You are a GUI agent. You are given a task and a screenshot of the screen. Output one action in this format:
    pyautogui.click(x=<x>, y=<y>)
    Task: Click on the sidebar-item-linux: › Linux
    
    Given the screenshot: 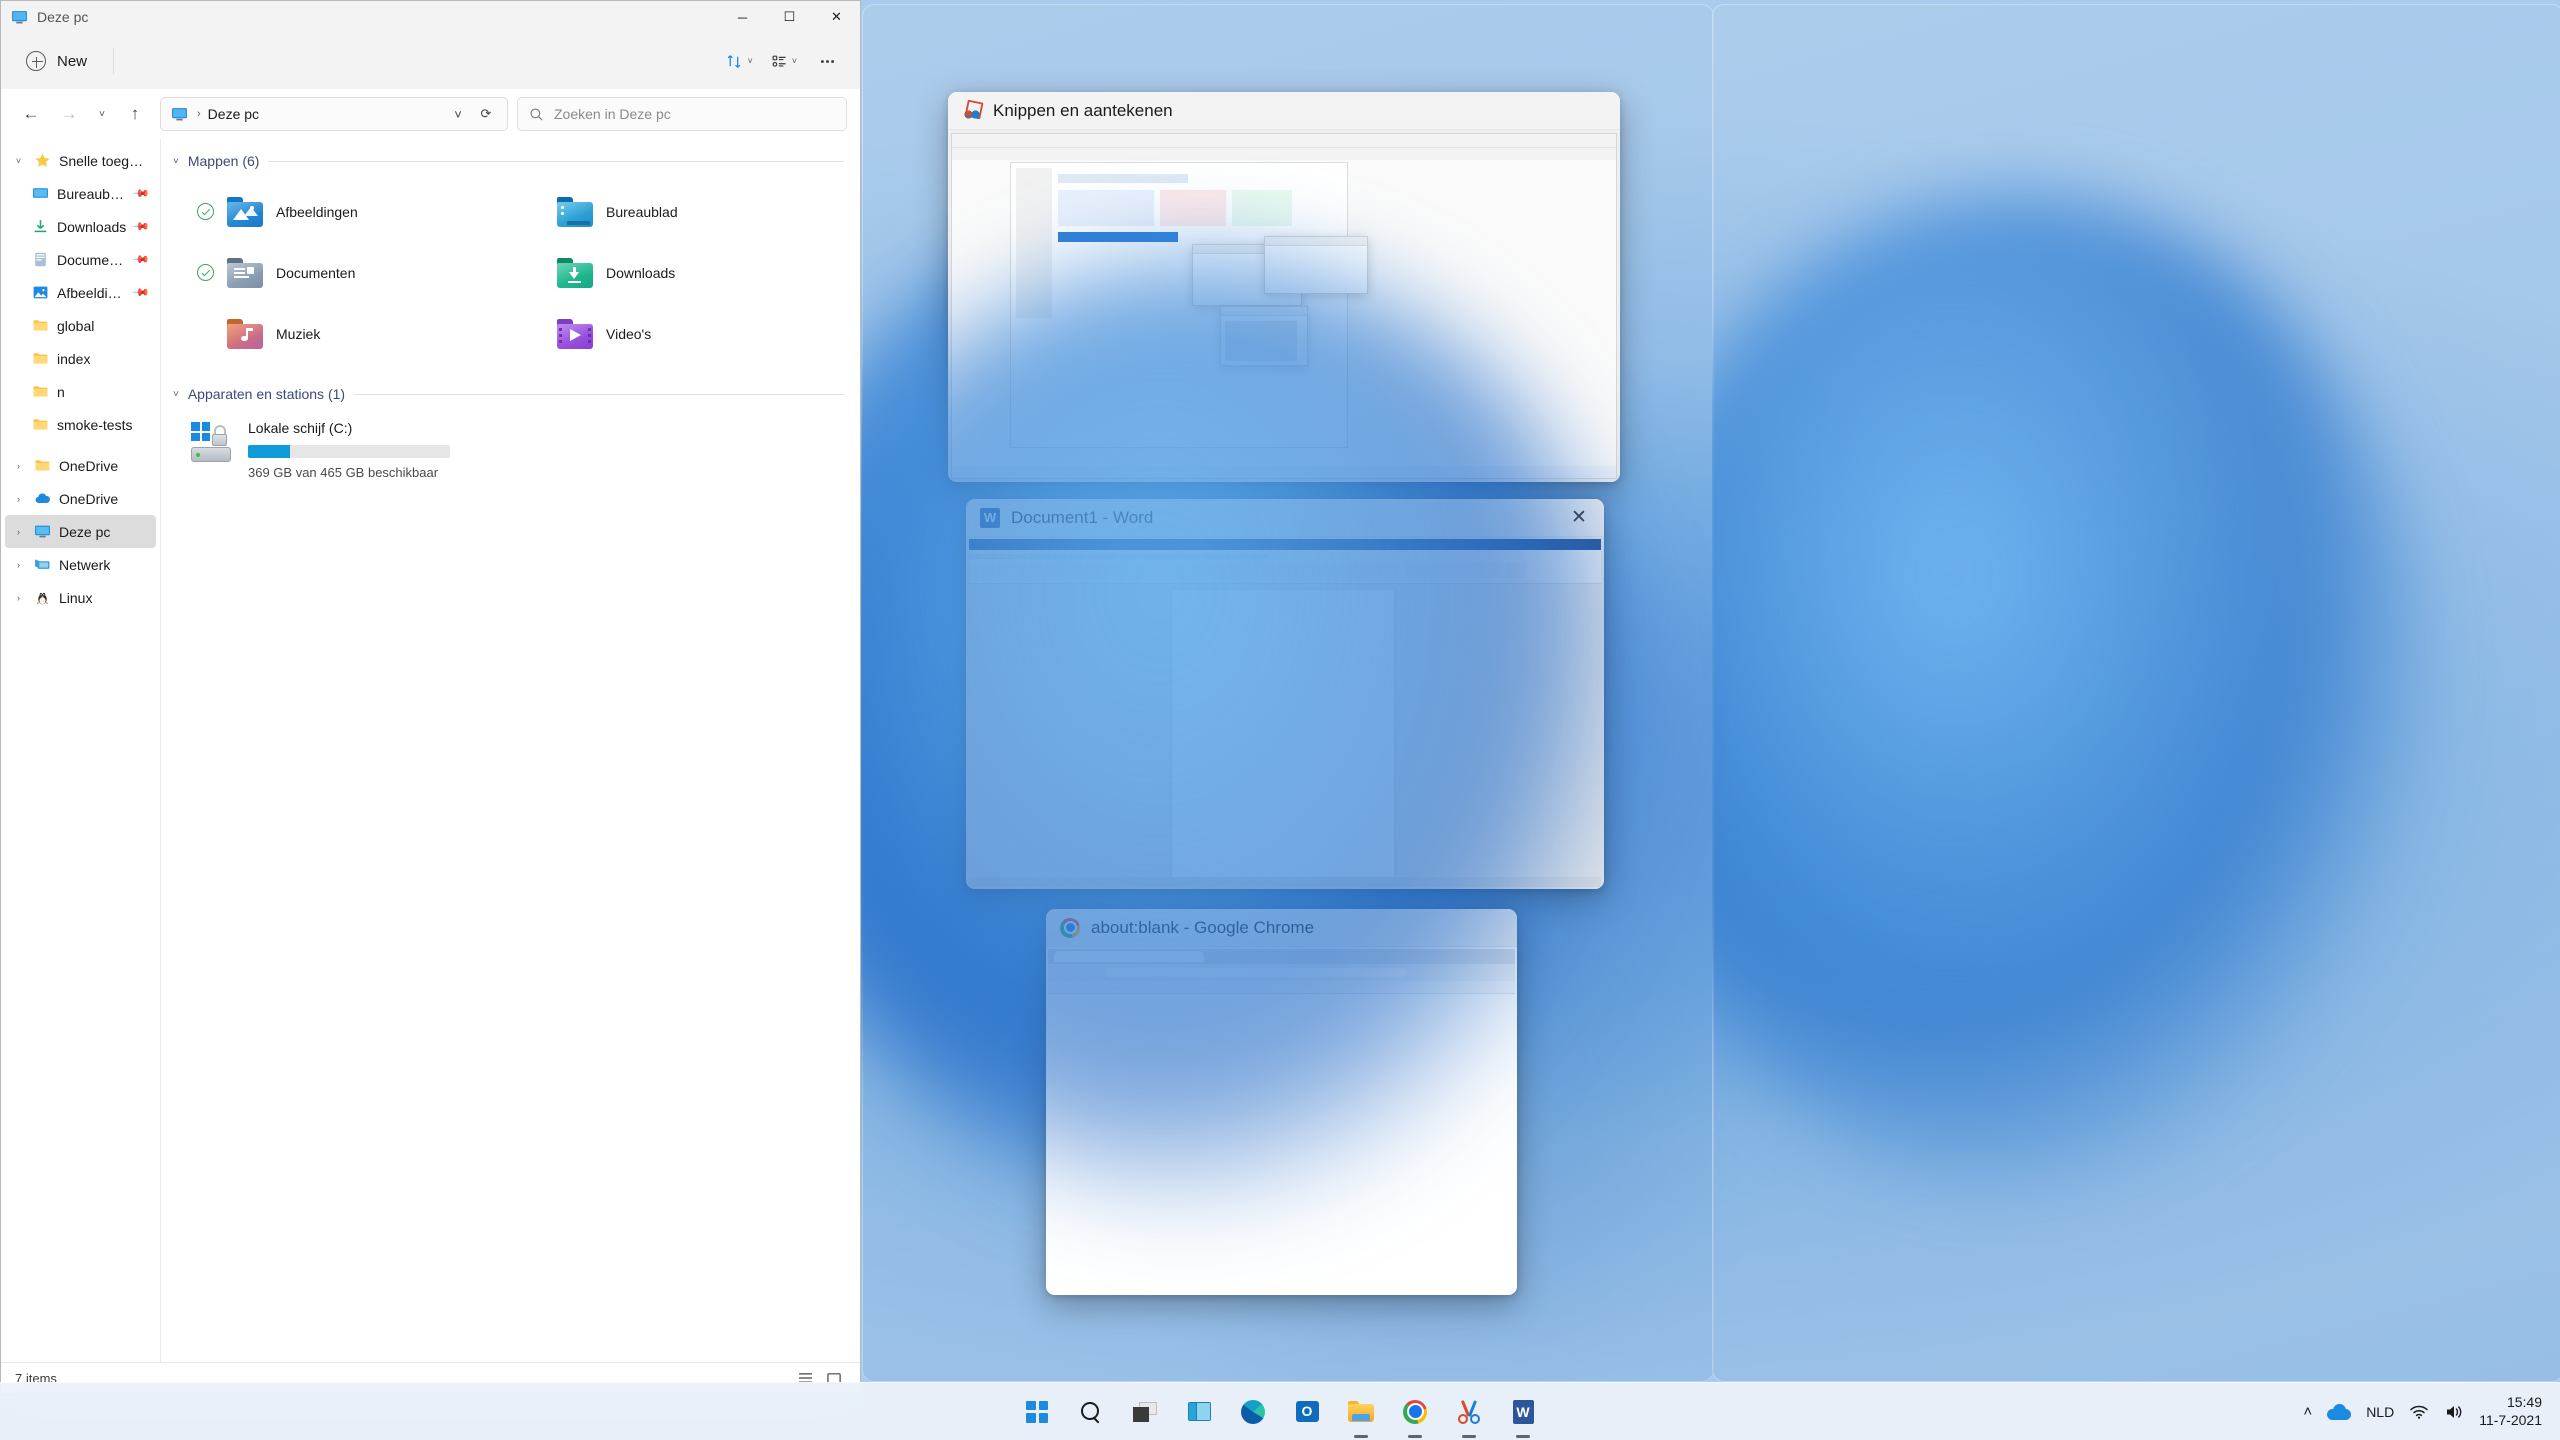 What is the action you would take?
    pyautogui.click(x=80, y=597)
    